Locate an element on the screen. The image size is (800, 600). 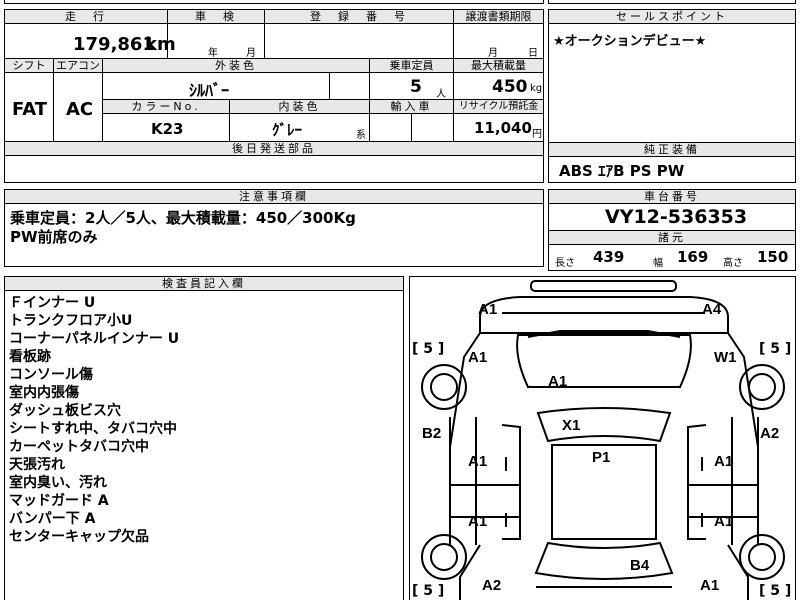
tire-rear-right is located at coordinates (762, 557).